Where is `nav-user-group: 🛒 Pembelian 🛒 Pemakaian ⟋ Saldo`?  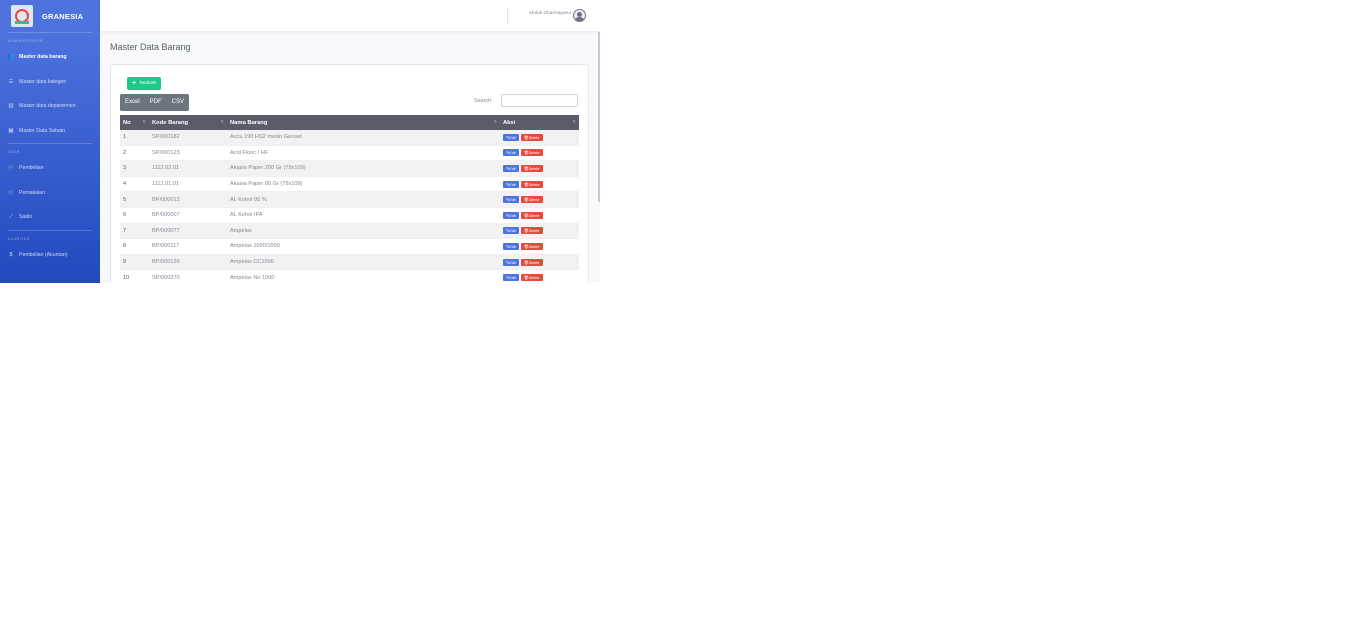 nav-user-group: 🛒 Pembelian 🛒 Pemakaian ⟋ Saldo is located at coordinates (50, 193).